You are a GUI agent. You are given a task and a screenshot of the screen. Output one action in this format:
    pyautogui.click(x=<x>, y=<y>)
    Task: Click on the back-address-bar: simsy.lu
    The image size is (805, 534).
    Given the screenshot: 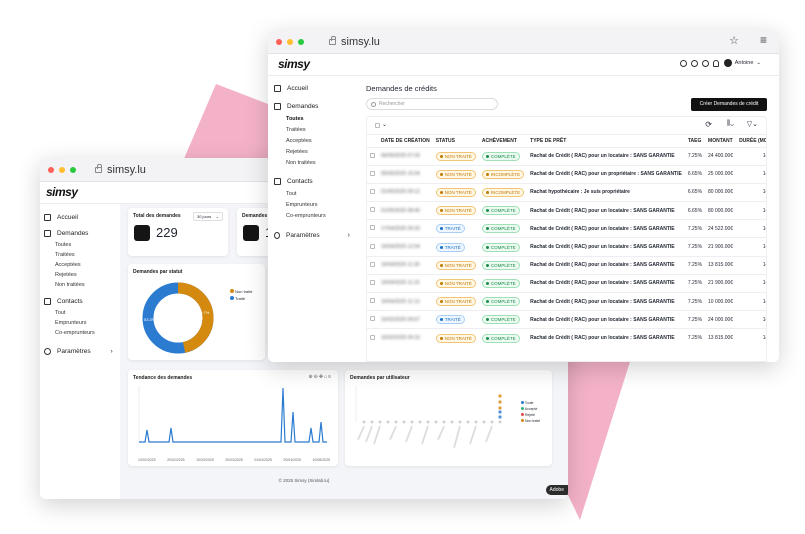 What is the action you would take?
    pyautogui.click(x=120, y=169)
    